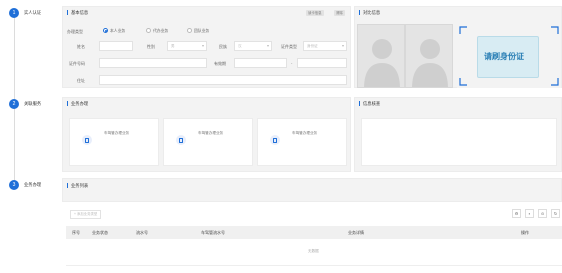 This screenshot has width=562, height=273. What do you see at coordinates (117, 31) in the screenshot?
I see `radio-self-business-label: 本人业务` at bounding box center [117, 31].